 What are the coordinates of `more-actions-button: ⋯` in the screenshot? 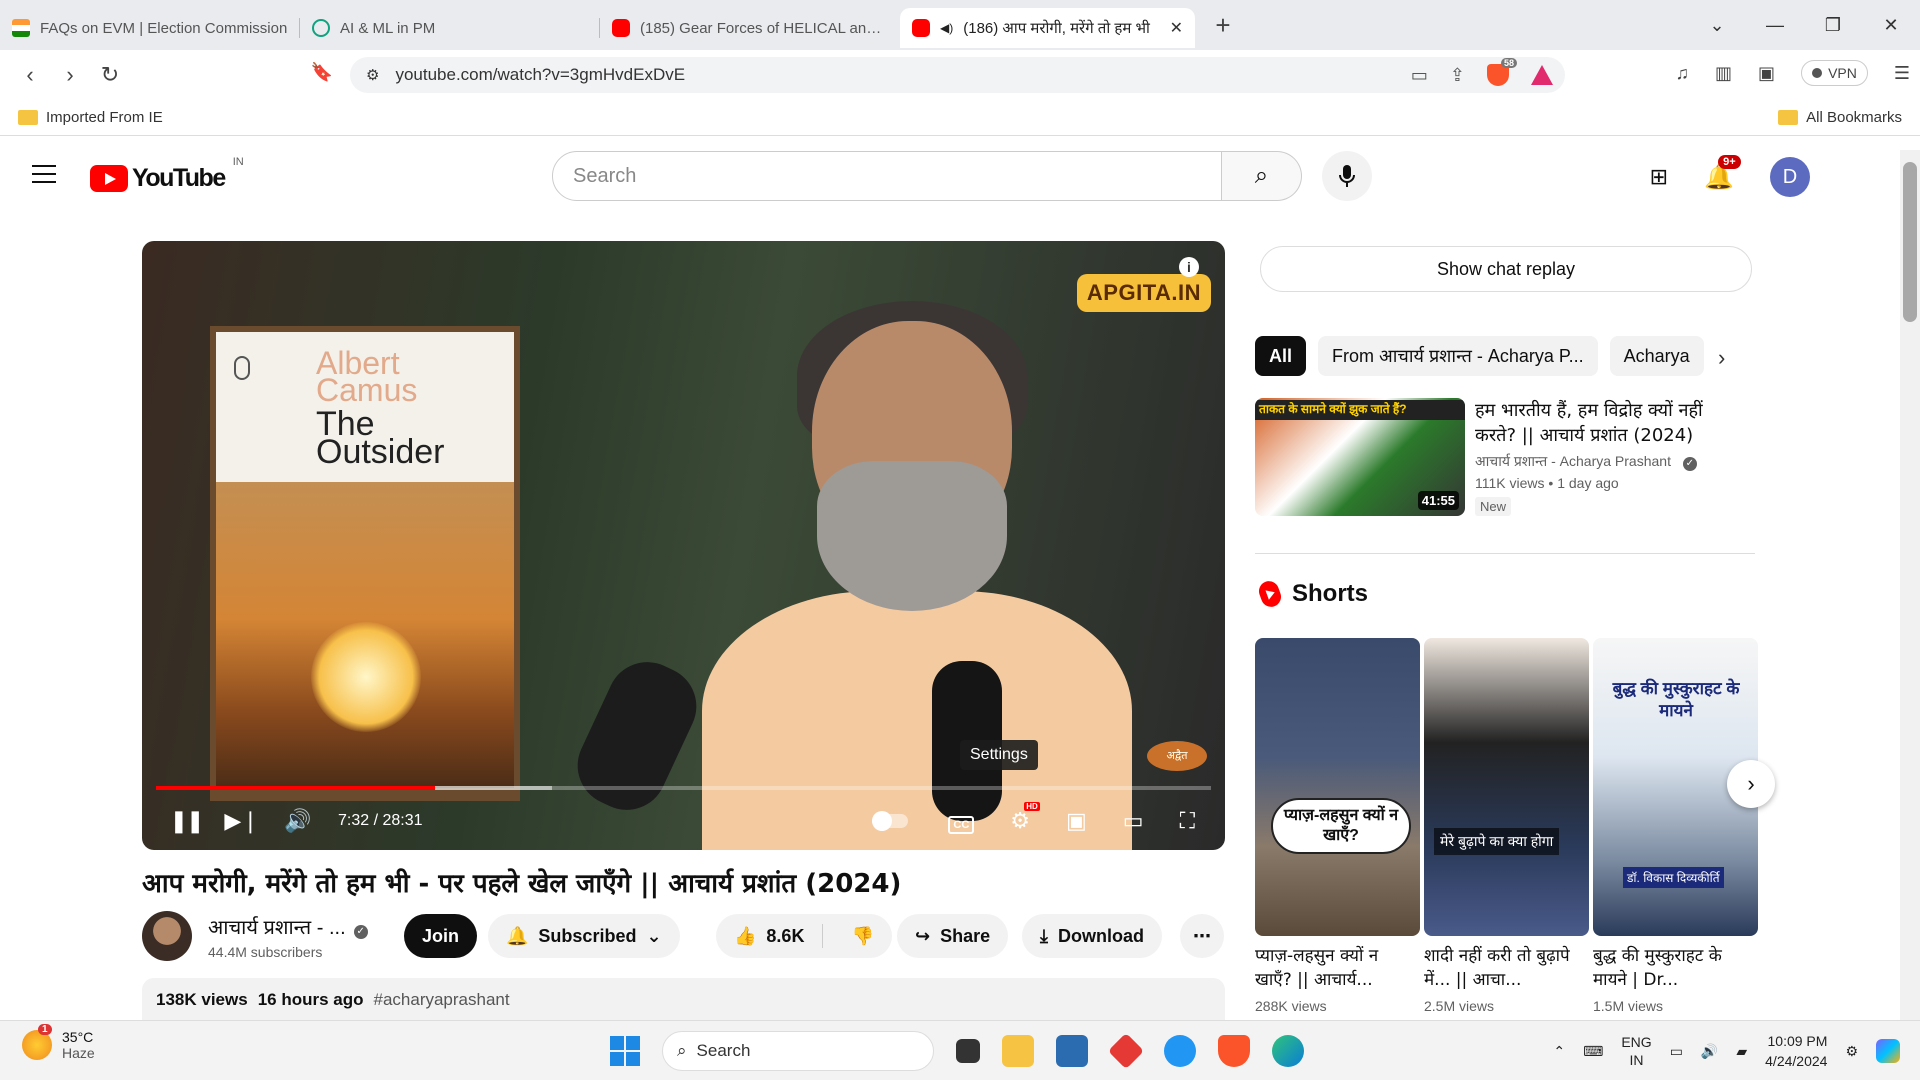 It's located at (1202, 936).